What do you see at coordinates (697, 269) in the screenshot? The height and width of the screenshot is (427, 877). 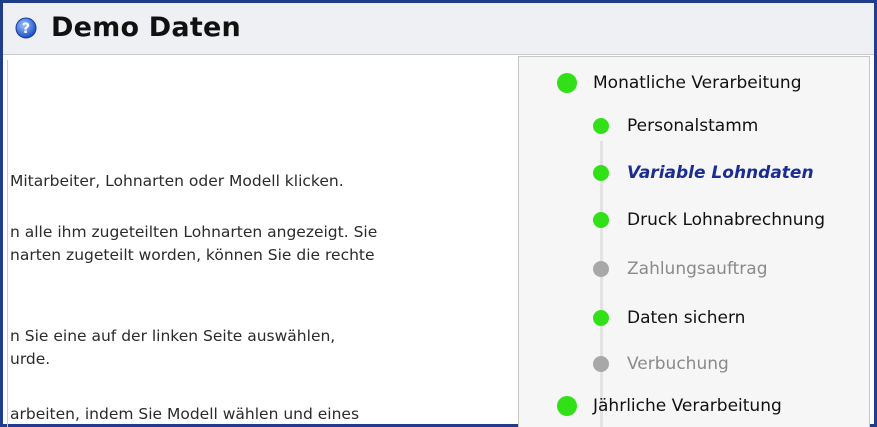 I see `workflow-item-label: Zahlungsauftrag` at bounding box center [697, 269].